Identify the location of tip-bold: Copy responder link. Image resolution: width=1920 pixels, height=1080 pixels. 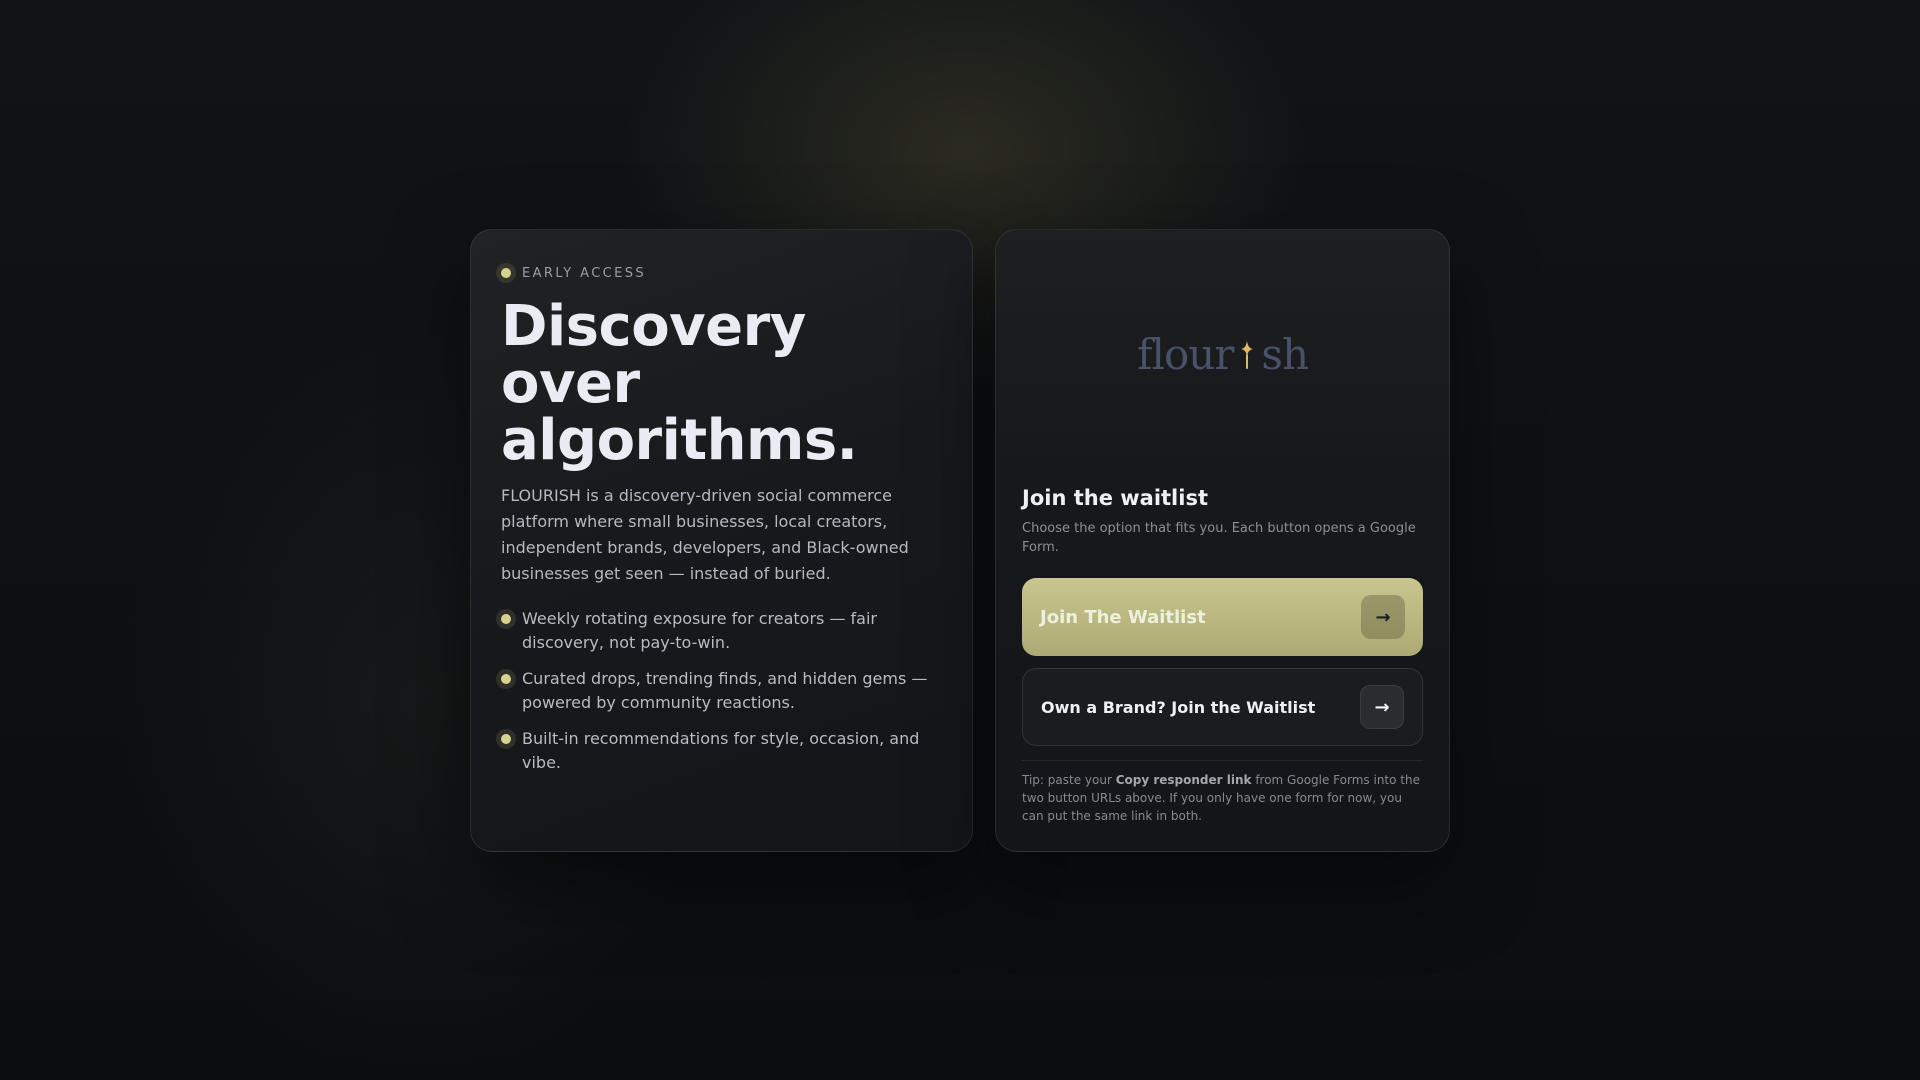
(1183, 780).